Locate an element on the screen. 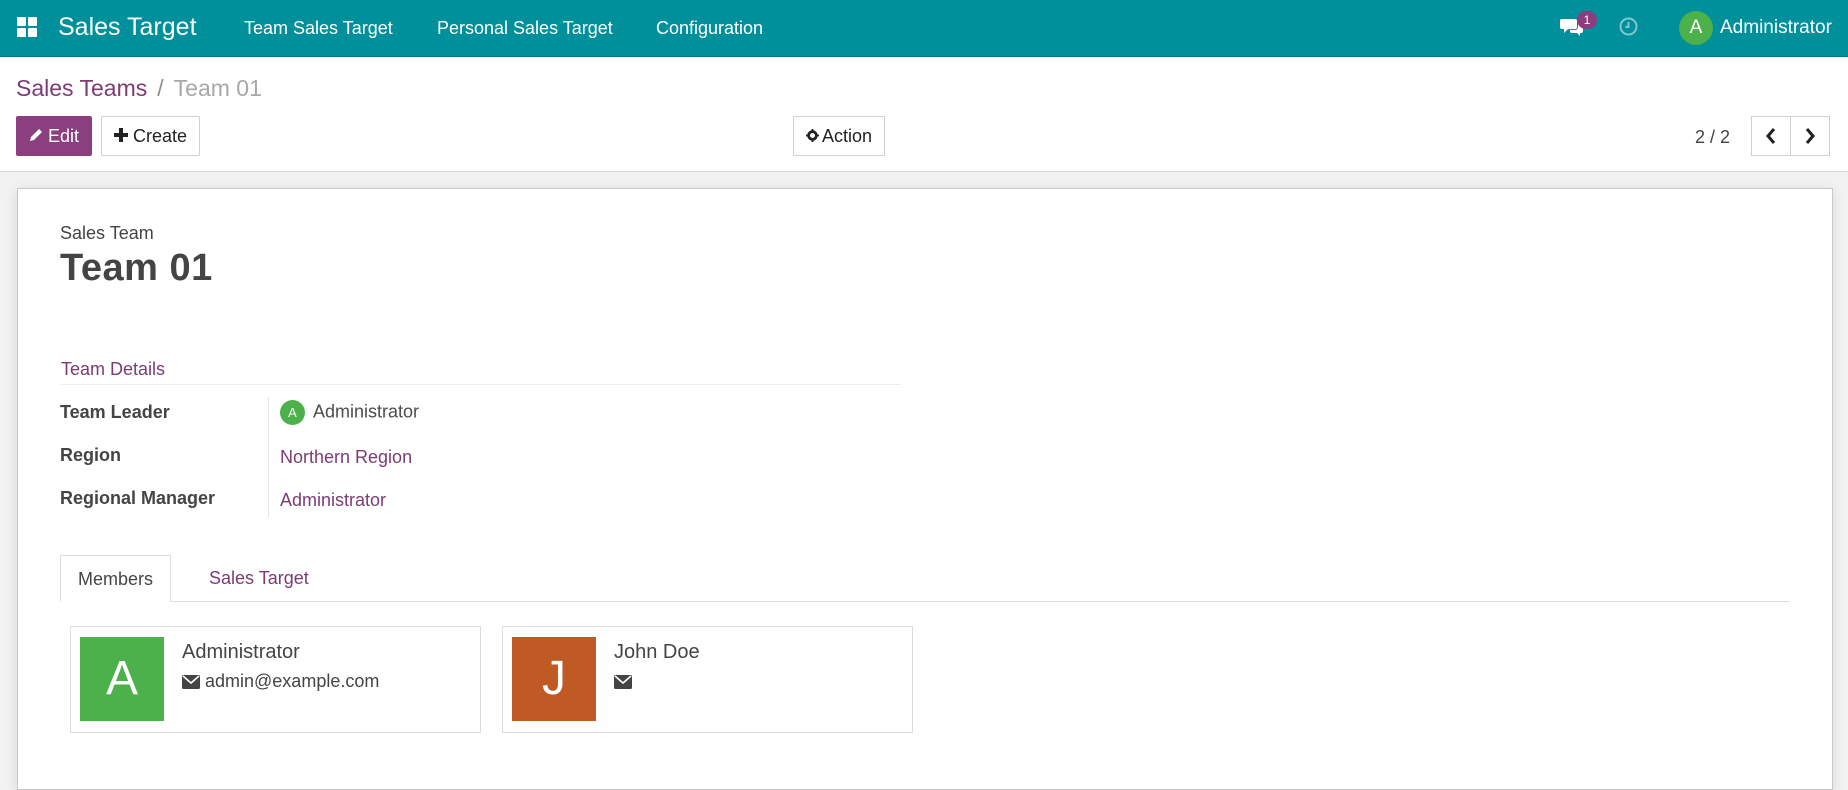 This screenshot has height=790, width=1848. pager-previous-button is located at coordinates (1771, 136).